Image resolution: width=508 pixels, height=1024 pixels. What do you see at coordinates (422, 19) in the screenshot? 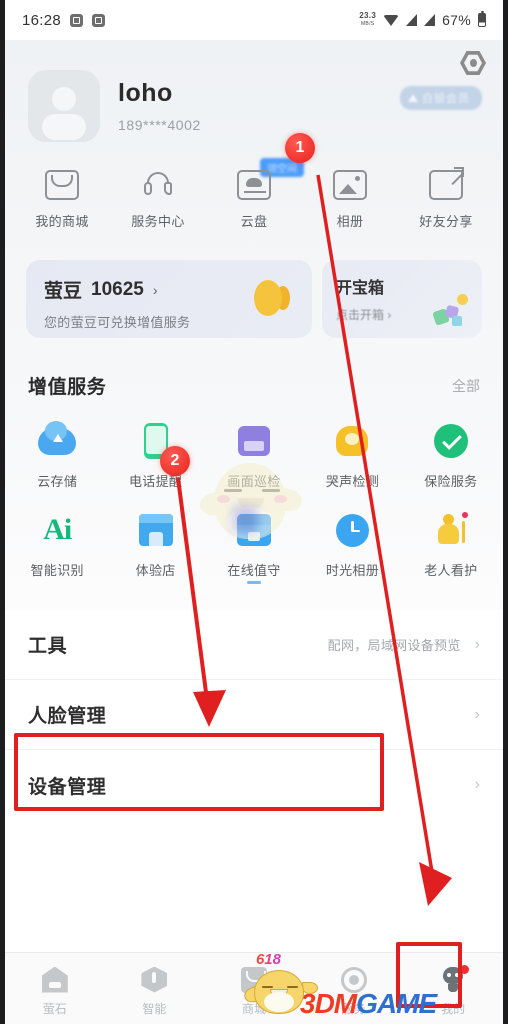
I see `status-bar-right: 23.3 MB/S 67%` at bounding box center [422, 19].